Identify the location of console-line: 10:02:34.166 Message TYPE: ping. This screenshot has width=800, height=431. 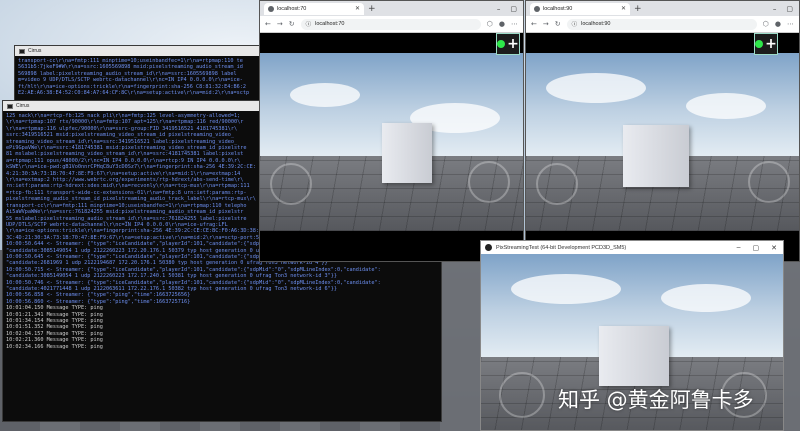
(54, 346).